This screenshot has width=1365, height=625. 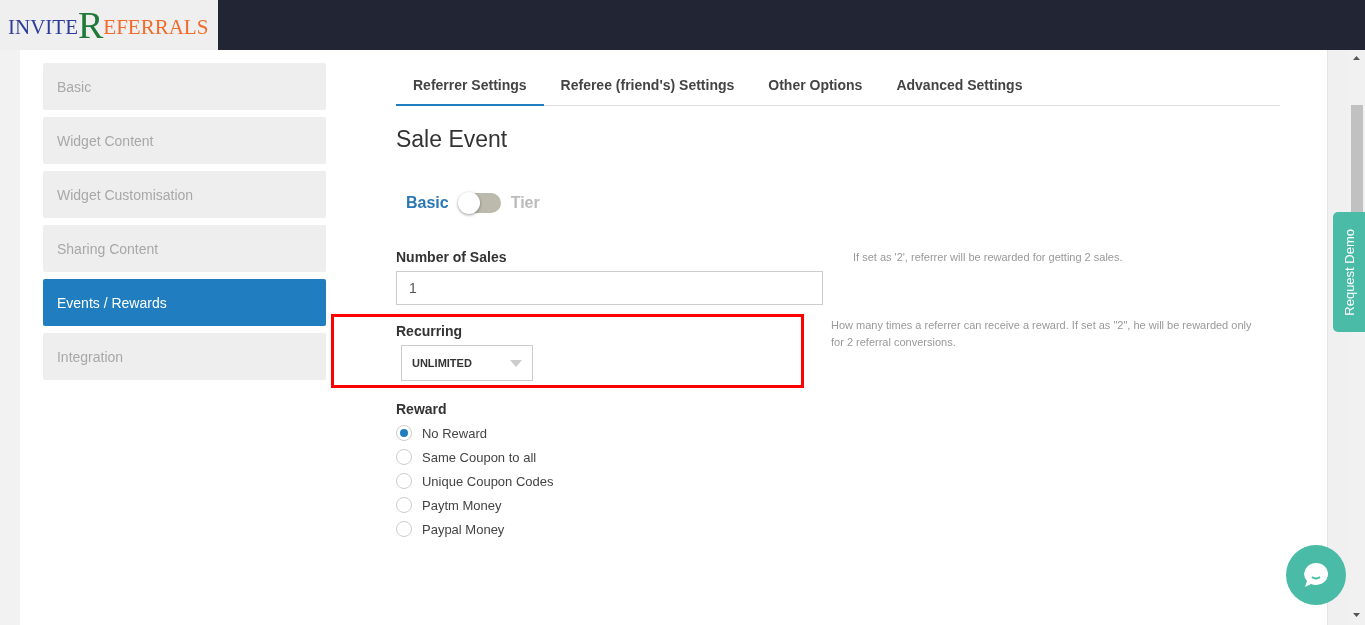 What do you see at coordinates (427, 203) in the screenshot?
I see `switch-label: Basic` at bounding box center [427, 203].